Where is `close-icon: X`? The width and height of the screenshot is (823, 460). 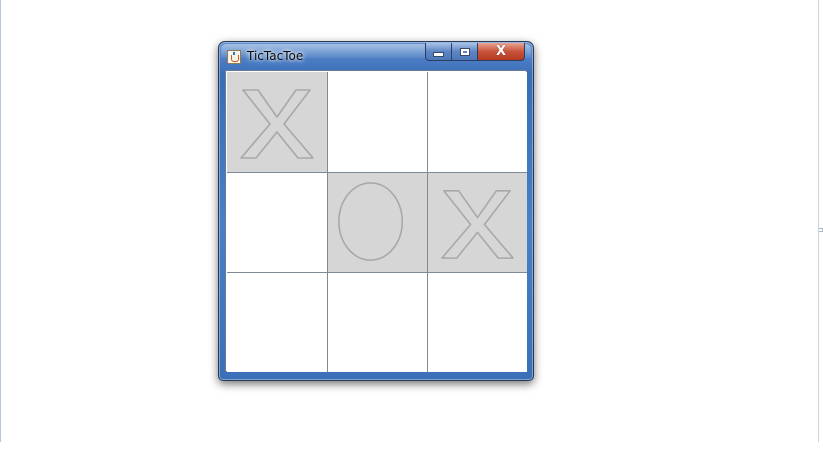
close-icon: X is located at coordinates (501, 51).